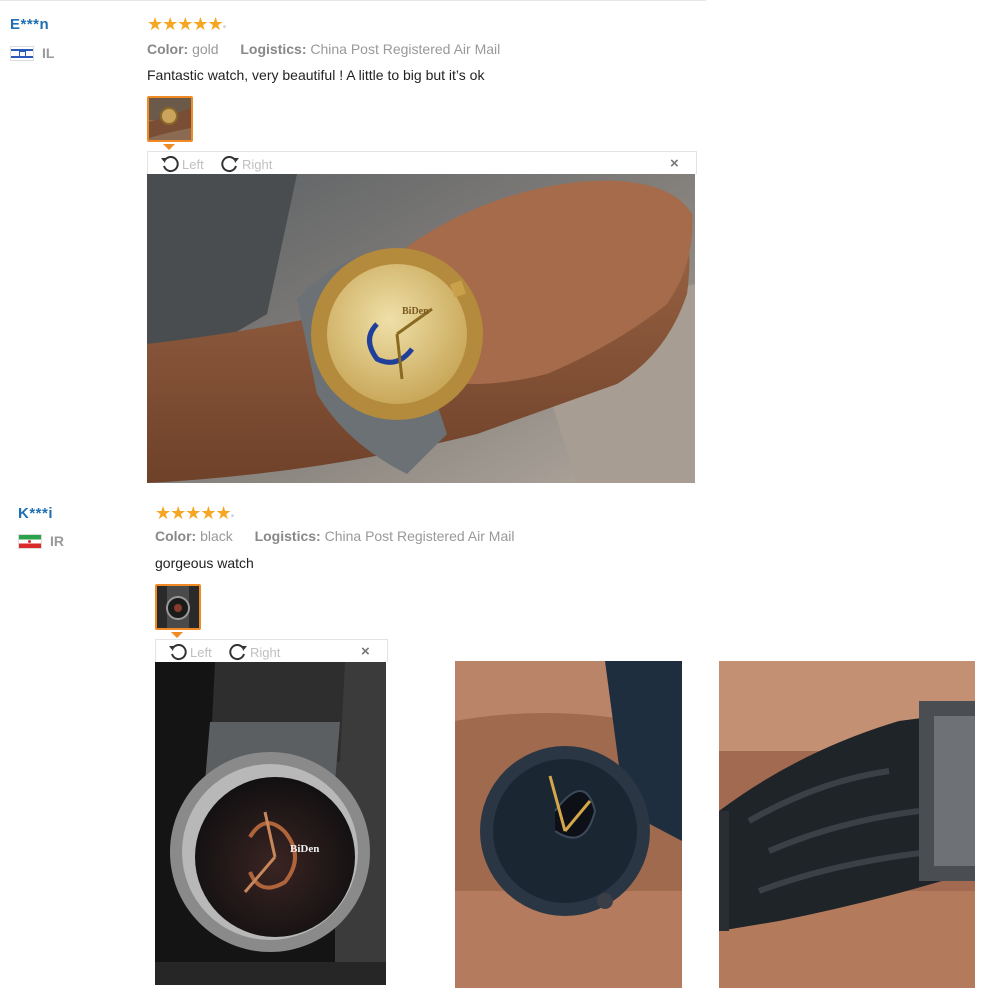  What do you see at coordinates (270, 823) in the screenshot?
I see `review-photo-large: BiDen` at bounding box center [270, 823].